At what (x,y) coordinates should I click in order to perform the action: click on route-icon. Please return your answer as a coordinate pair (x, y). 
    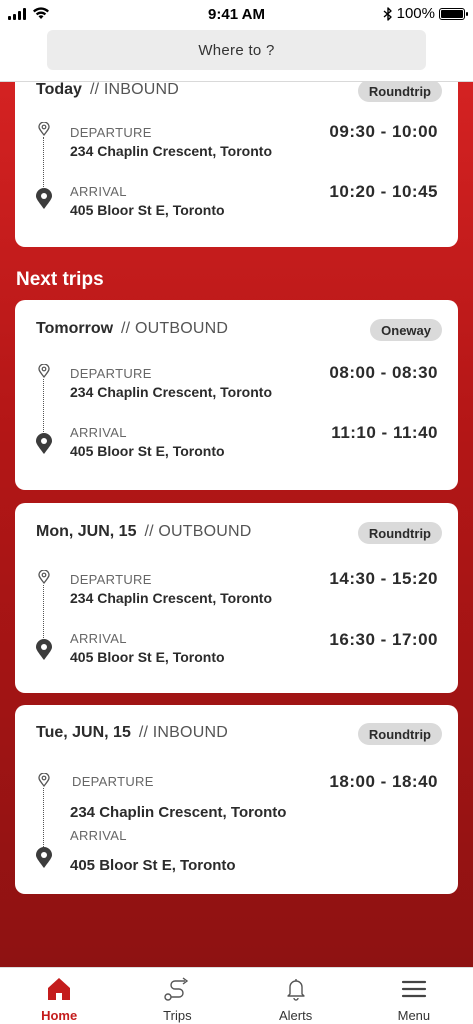
    Looking at the image, I should click on (176, 989).